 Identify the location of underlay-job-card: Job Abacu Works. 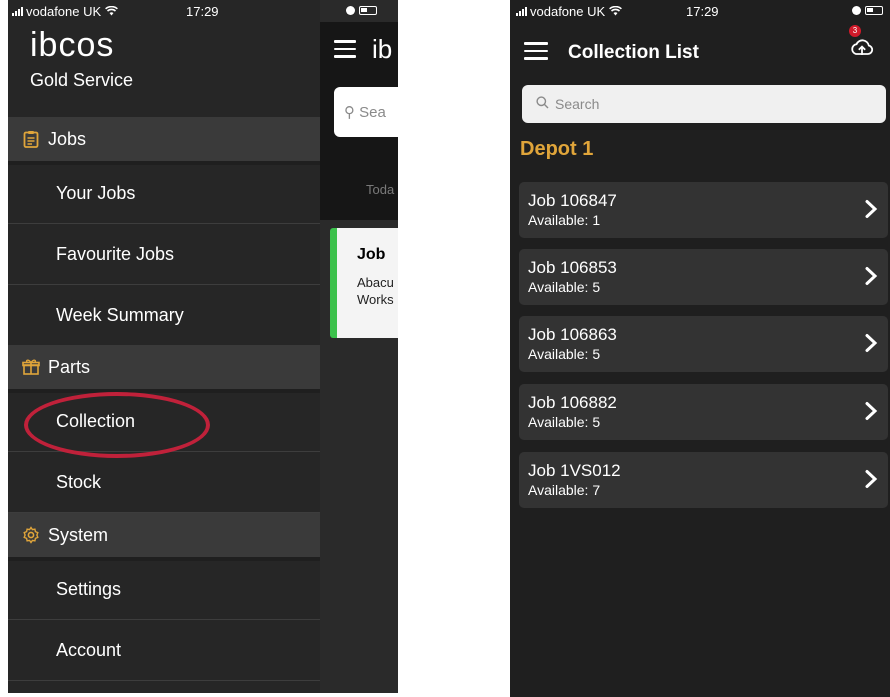
(364, 283).